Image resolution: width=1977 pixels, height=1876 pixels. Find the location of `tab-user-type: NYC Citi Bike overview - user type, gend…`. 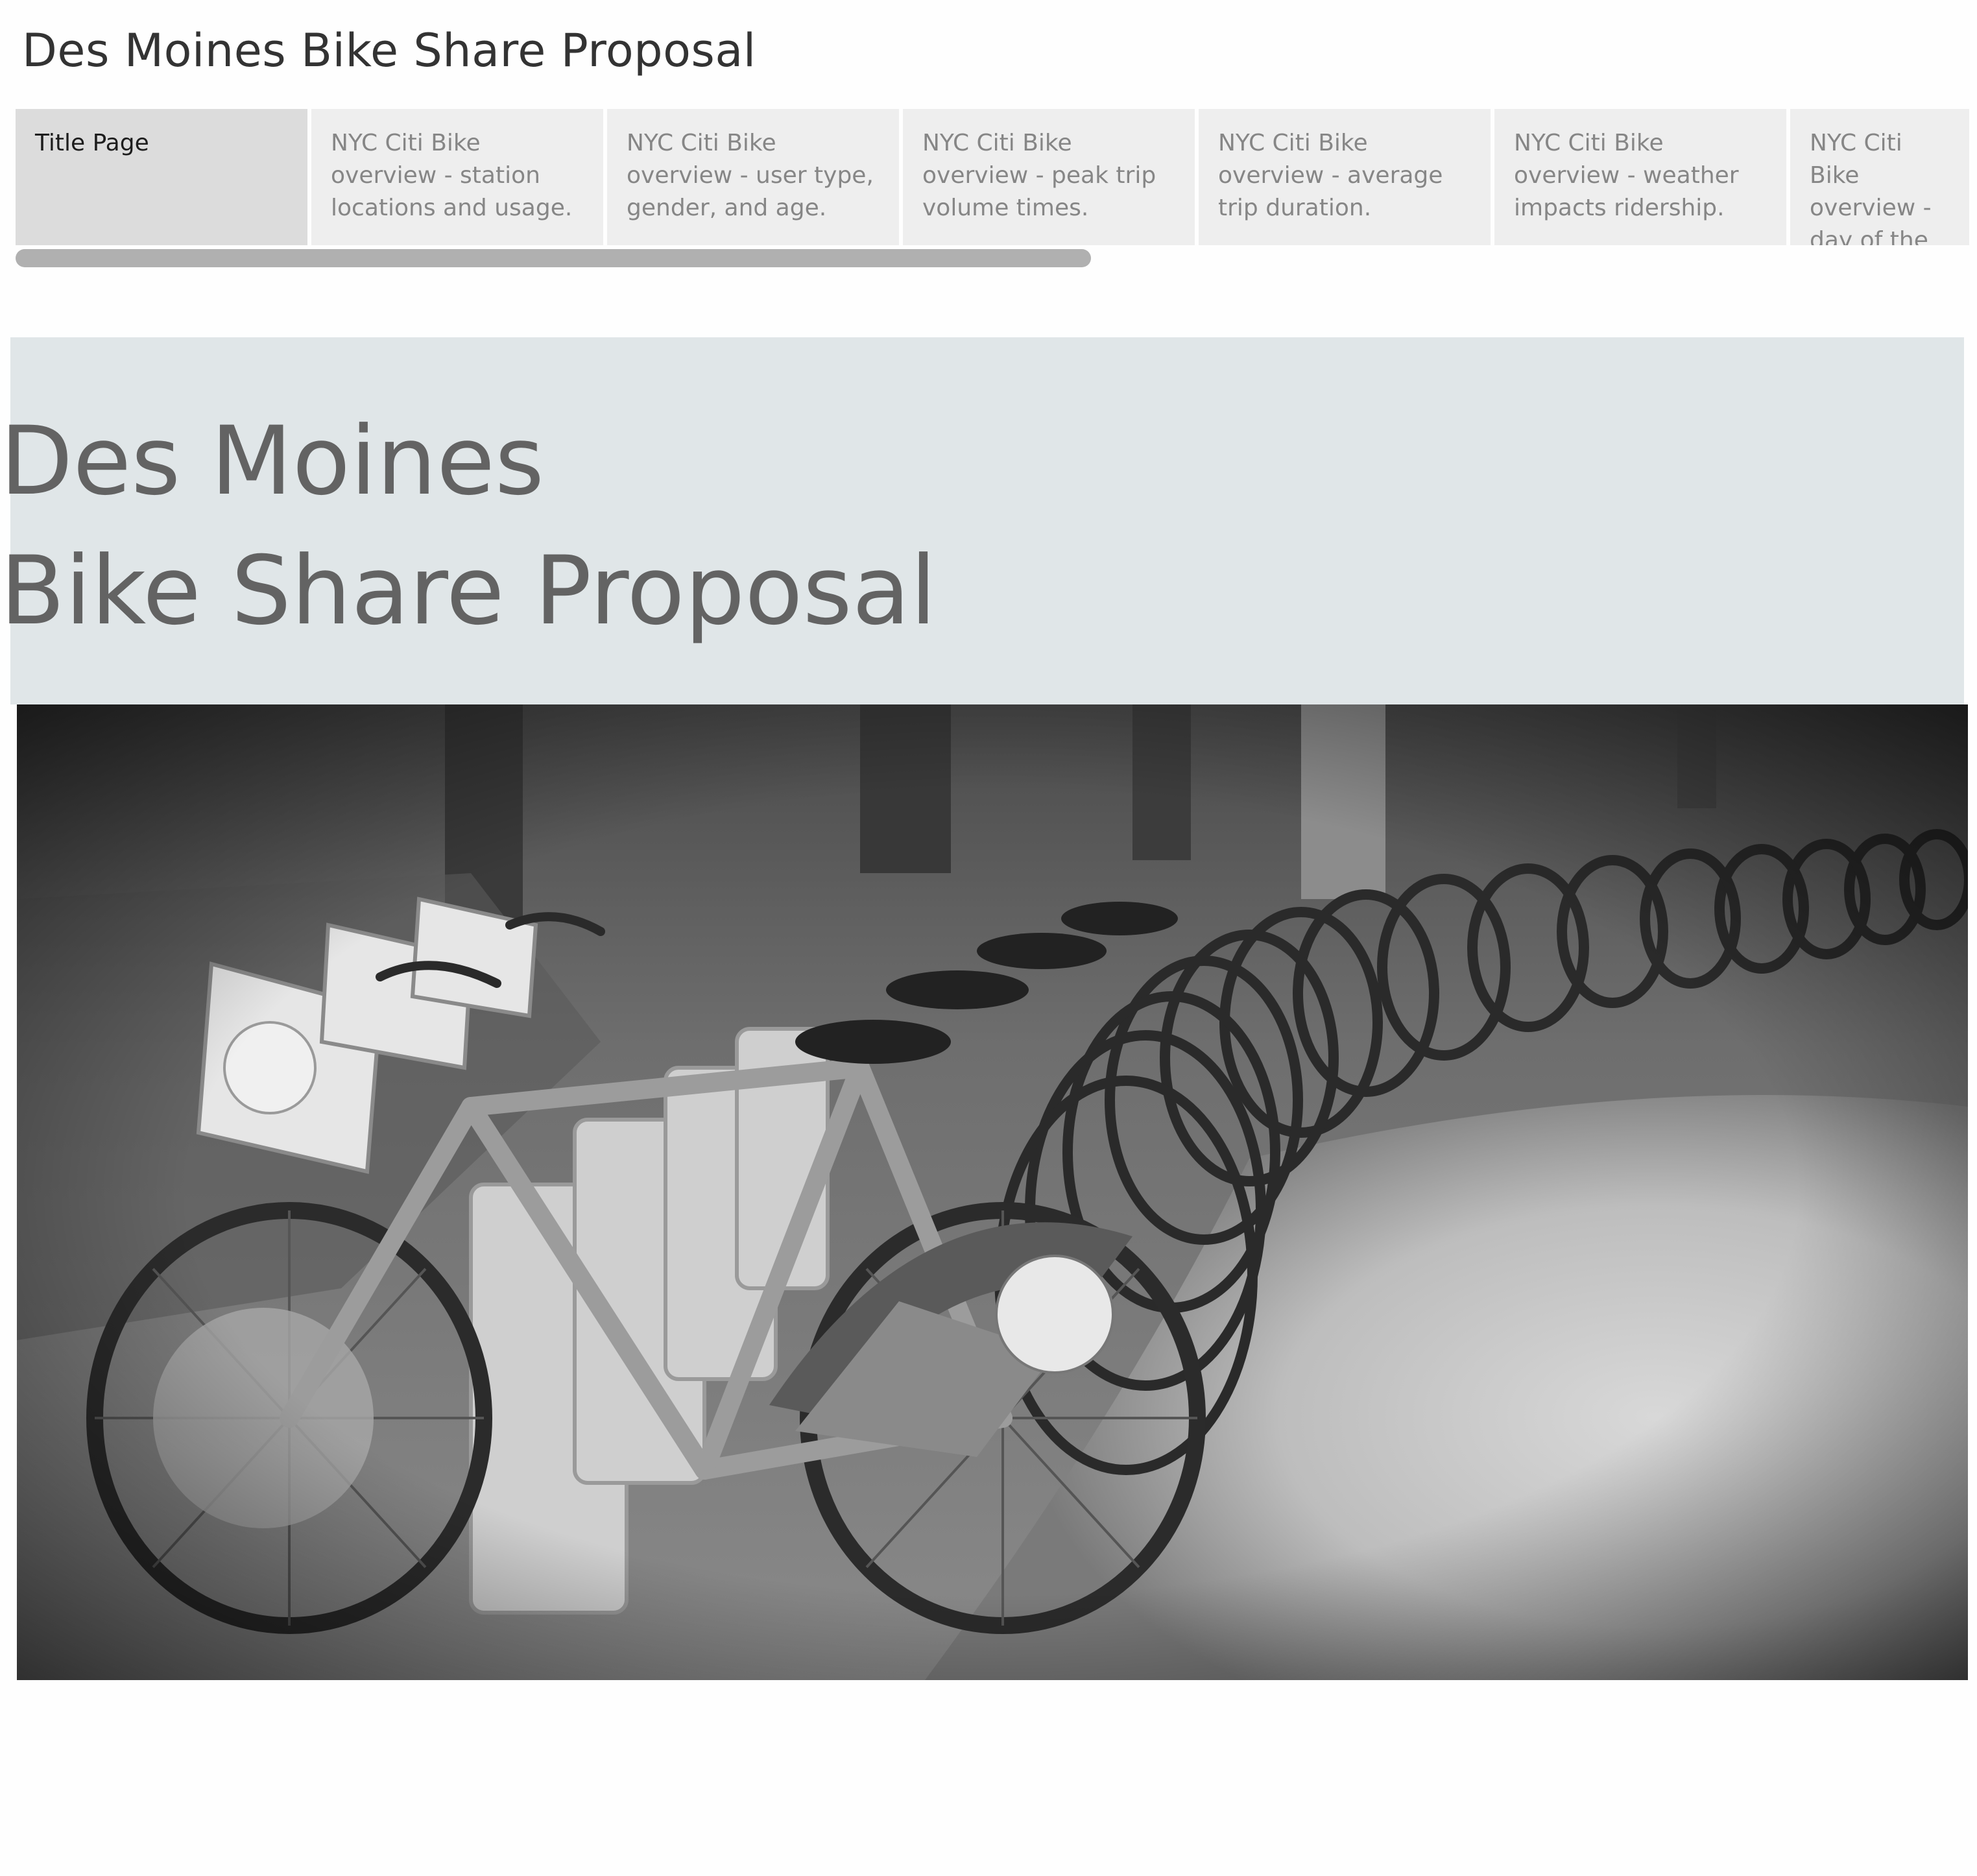

tab-user-type: NYC Citi Bike overview - user type, gend… is located at coordinates (753, 177).